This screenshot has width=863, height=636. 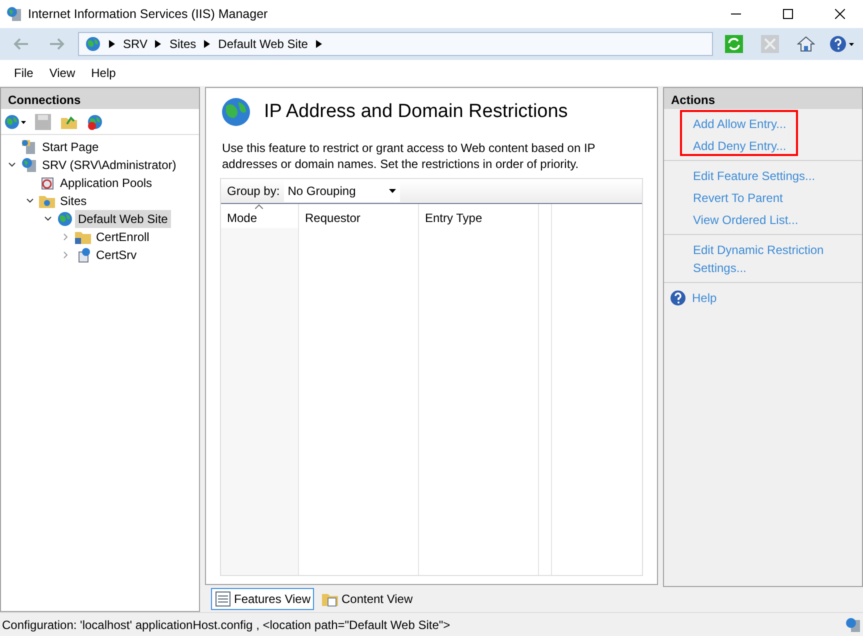 What do you see at coordinates (103, 73) in the screenshot?
I see `menu-item: Help` at bounding box center [103, 73].